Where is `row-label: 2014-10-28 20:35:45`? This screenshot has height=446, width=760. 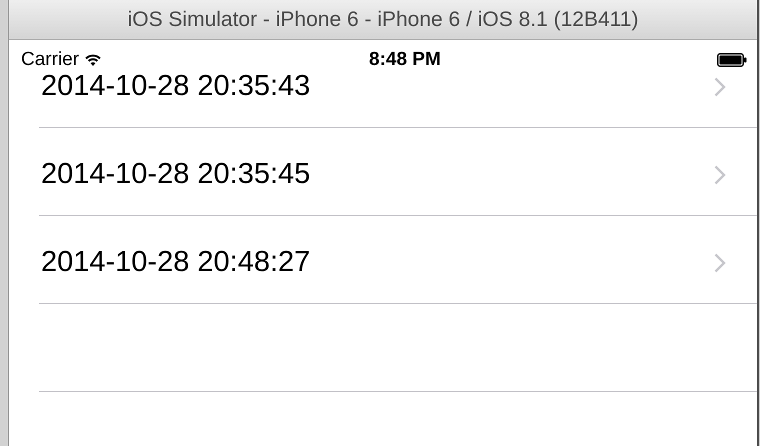 row-label: 2014-10-28 20:35:45 is located at coordinates (175, 174).